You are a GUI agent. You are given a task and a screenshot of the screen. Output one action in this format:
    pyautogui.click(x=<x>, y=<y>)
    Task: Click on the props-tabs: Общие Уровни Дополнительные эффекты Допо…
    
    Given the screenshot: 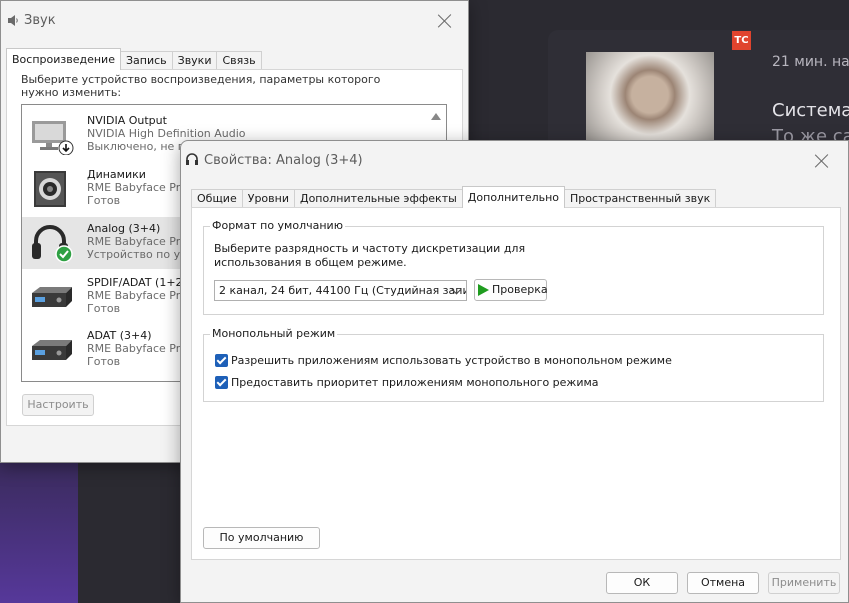 What is the action you would take?
    pyautogui.click(x=454, y=197)
    